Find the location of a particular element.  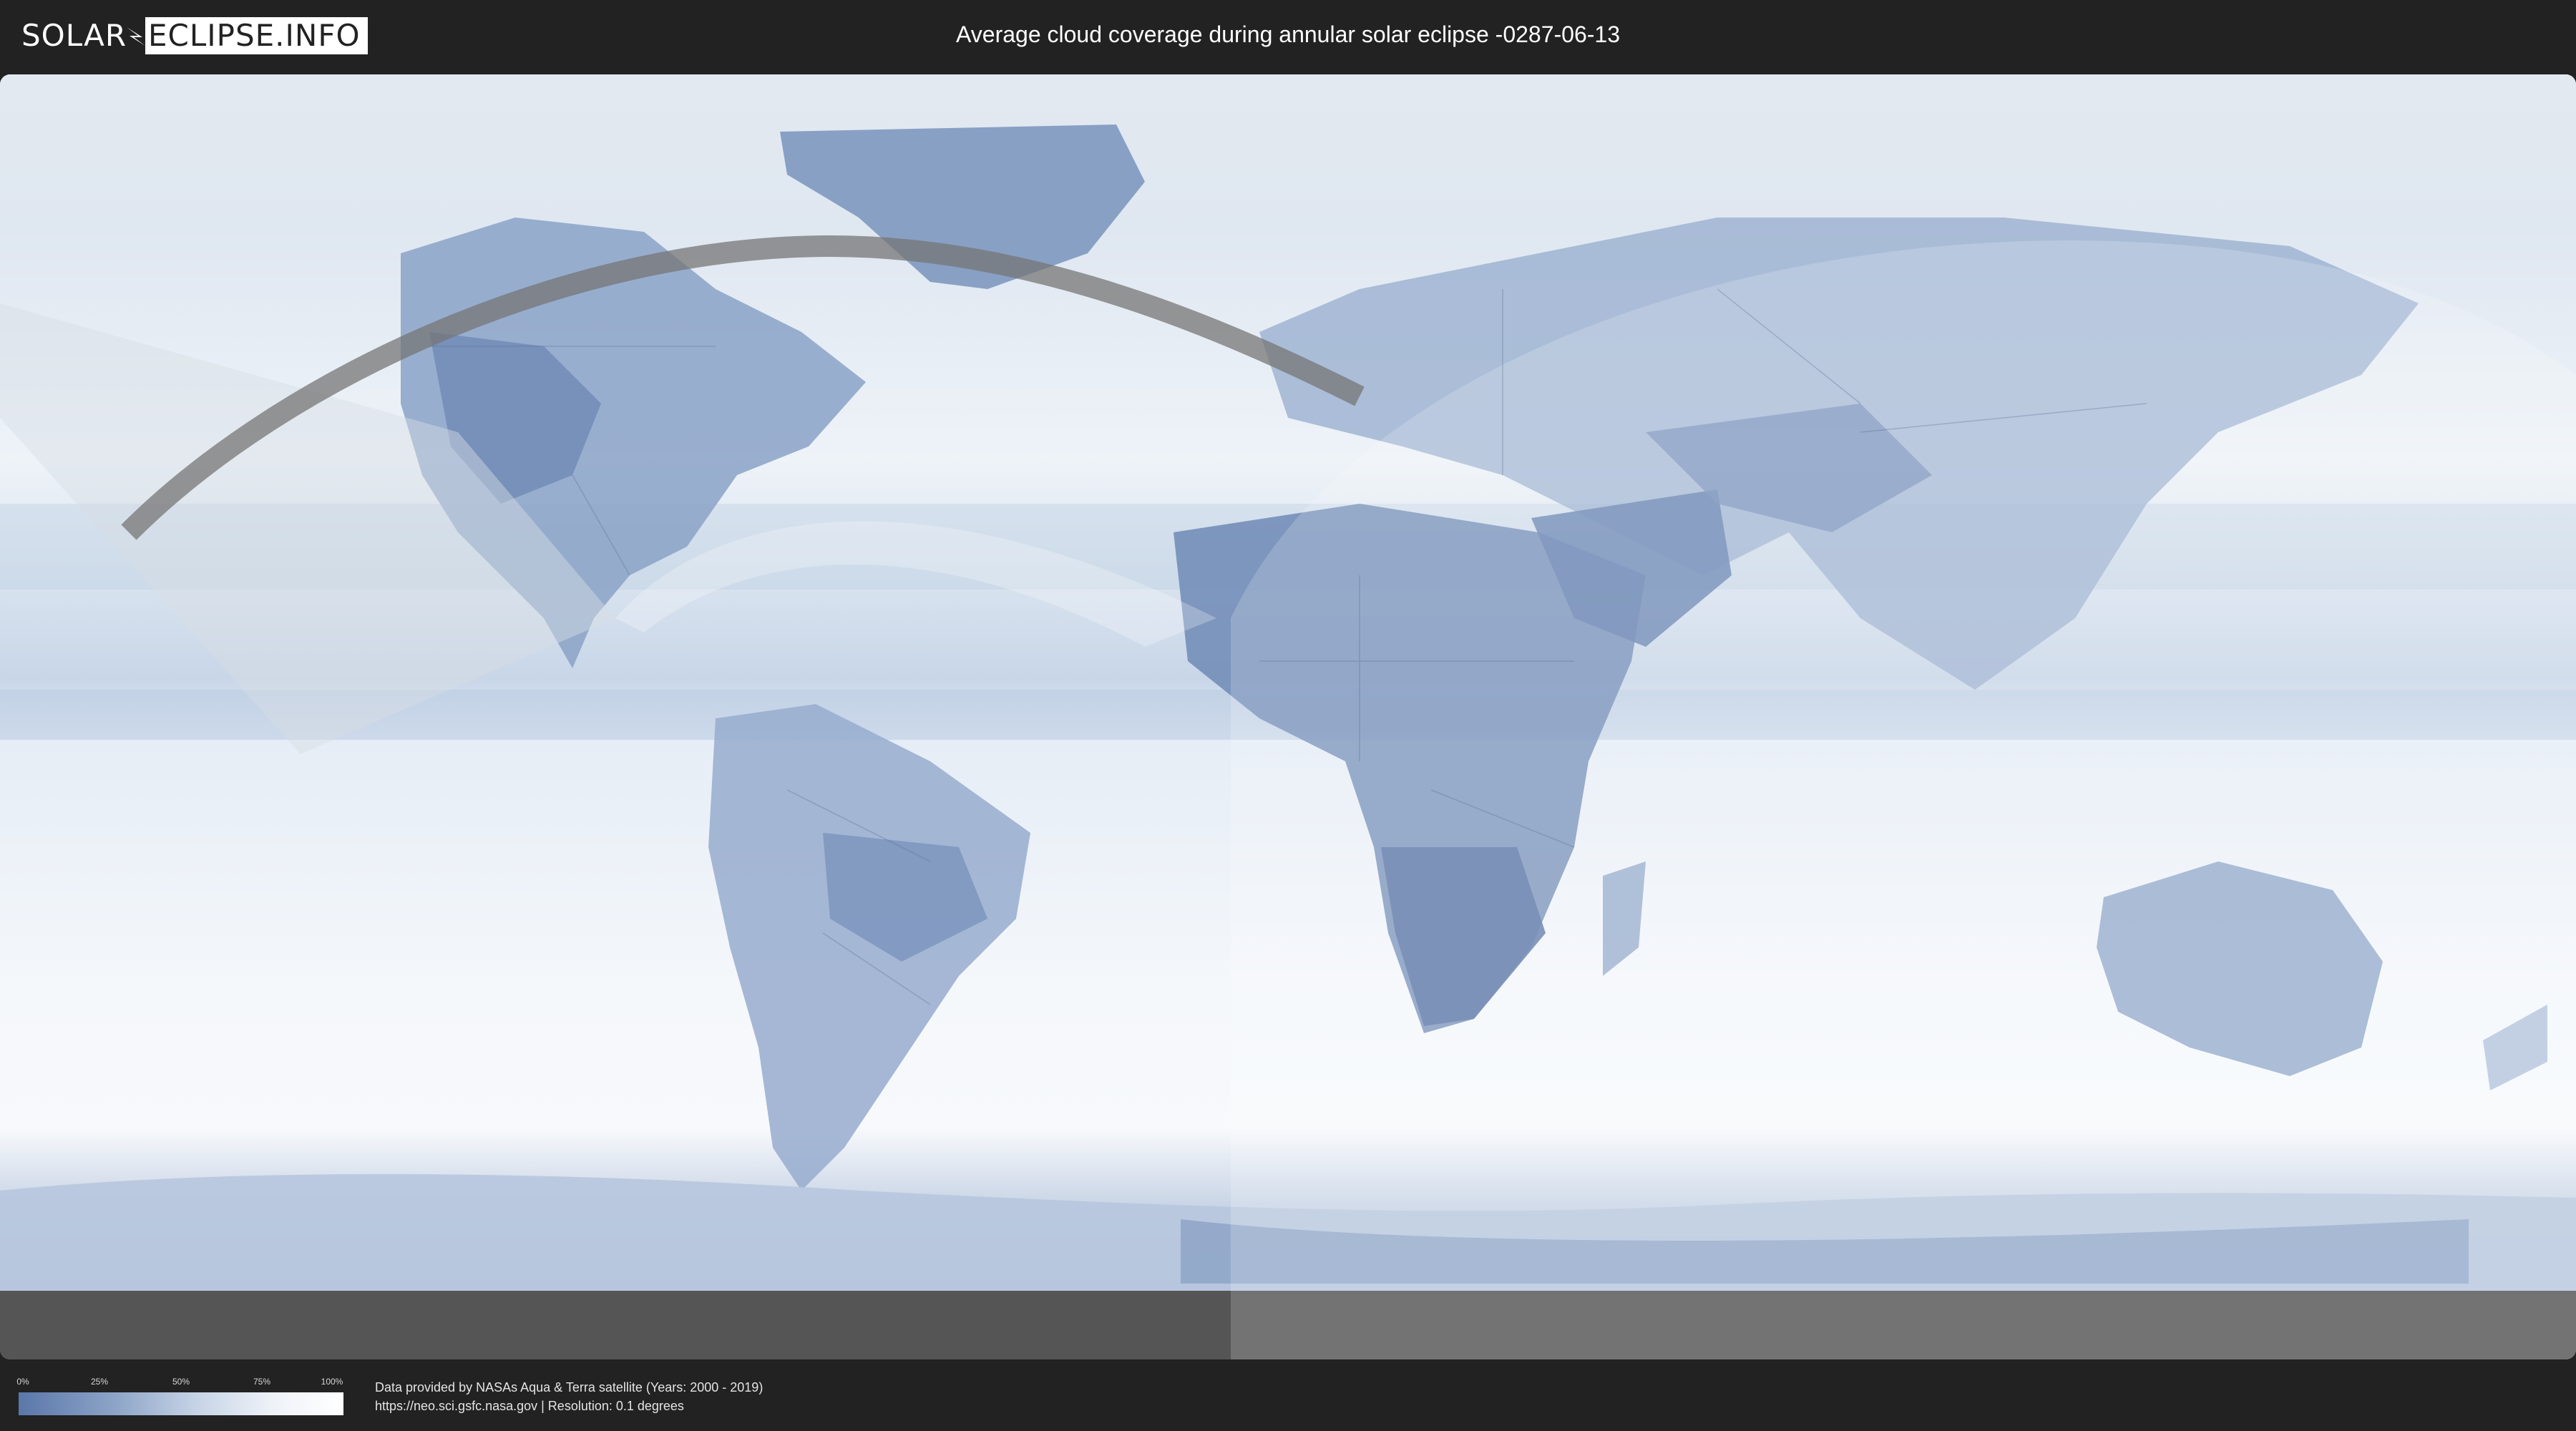

logo-text-eclipse-info: ECLIPSE.INFO is located at coordinates (256, 35).